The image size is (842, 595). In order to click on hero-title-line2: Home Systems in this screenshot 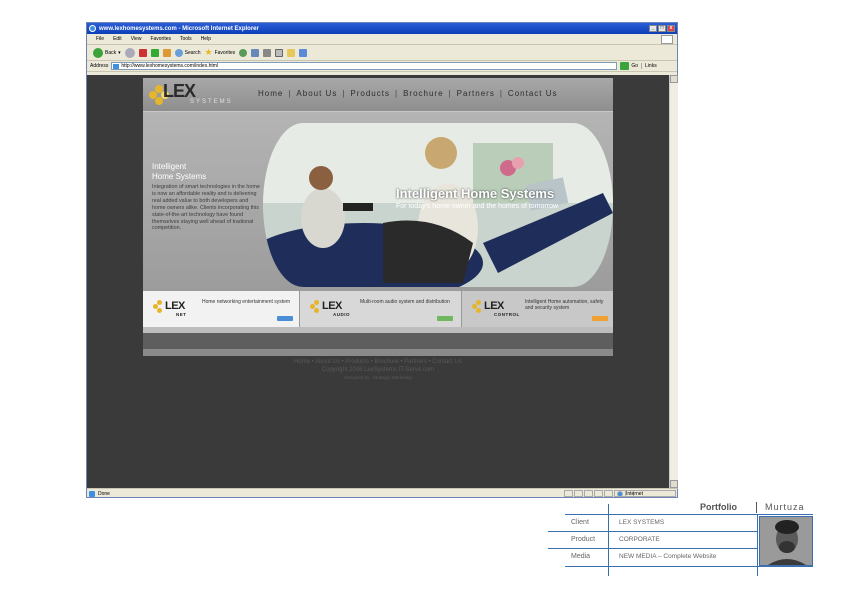, I will do `click(179, 176)`.